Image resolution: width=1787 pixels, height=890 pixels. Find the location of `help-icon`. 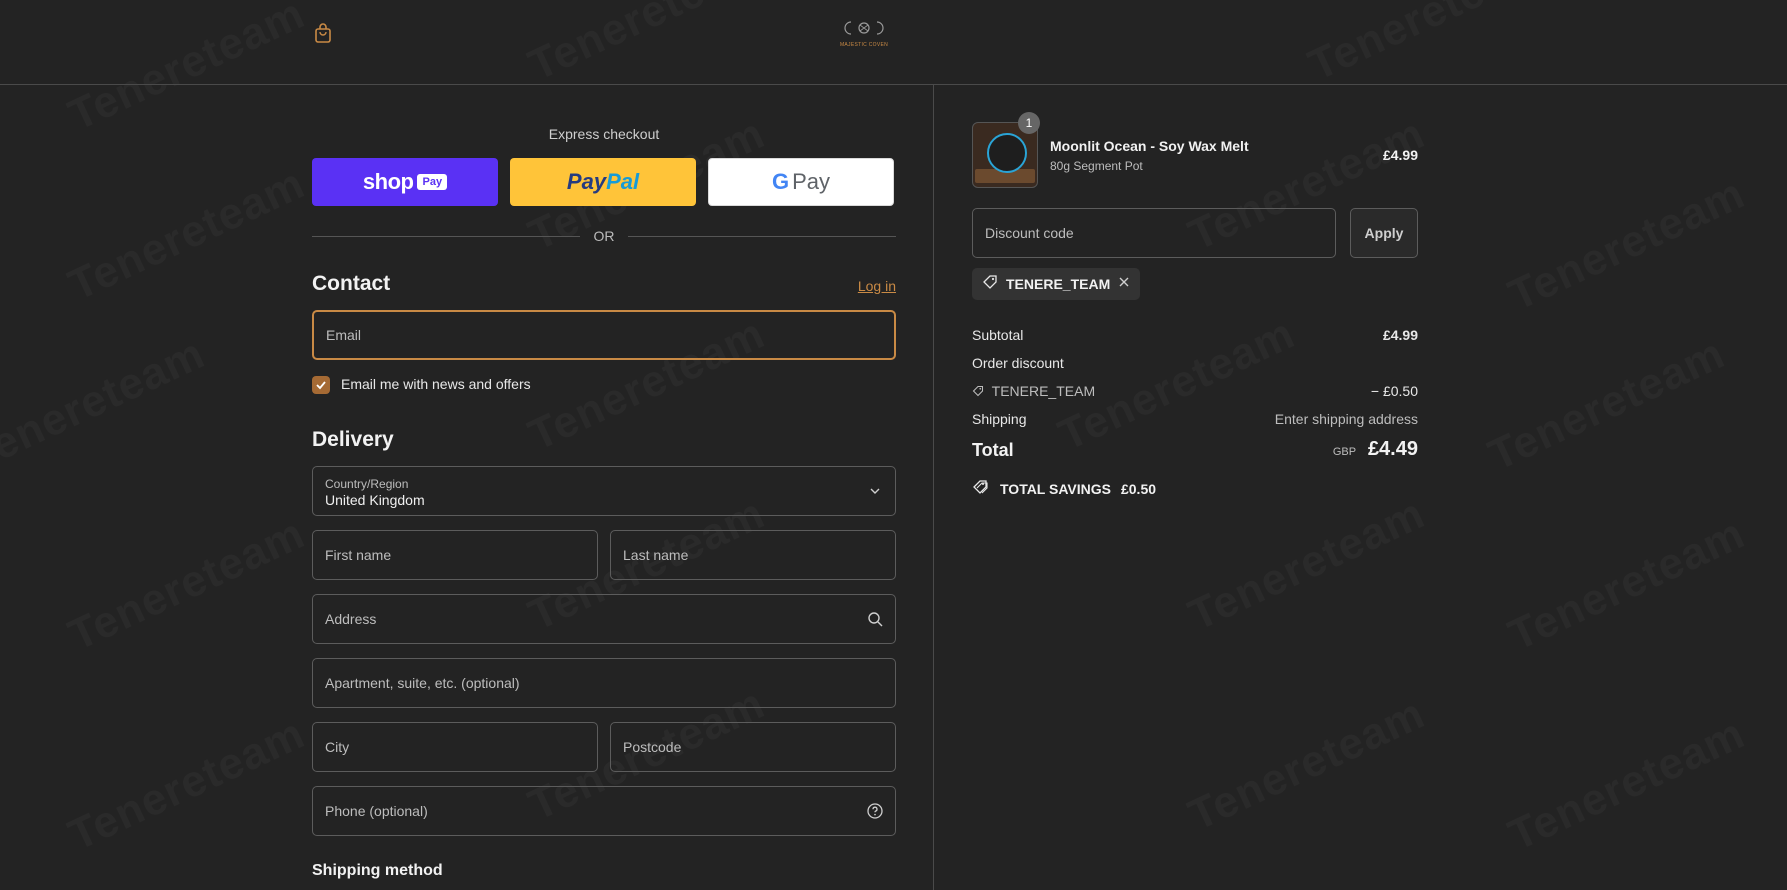

help-icon is located at coordinates (875, 811).